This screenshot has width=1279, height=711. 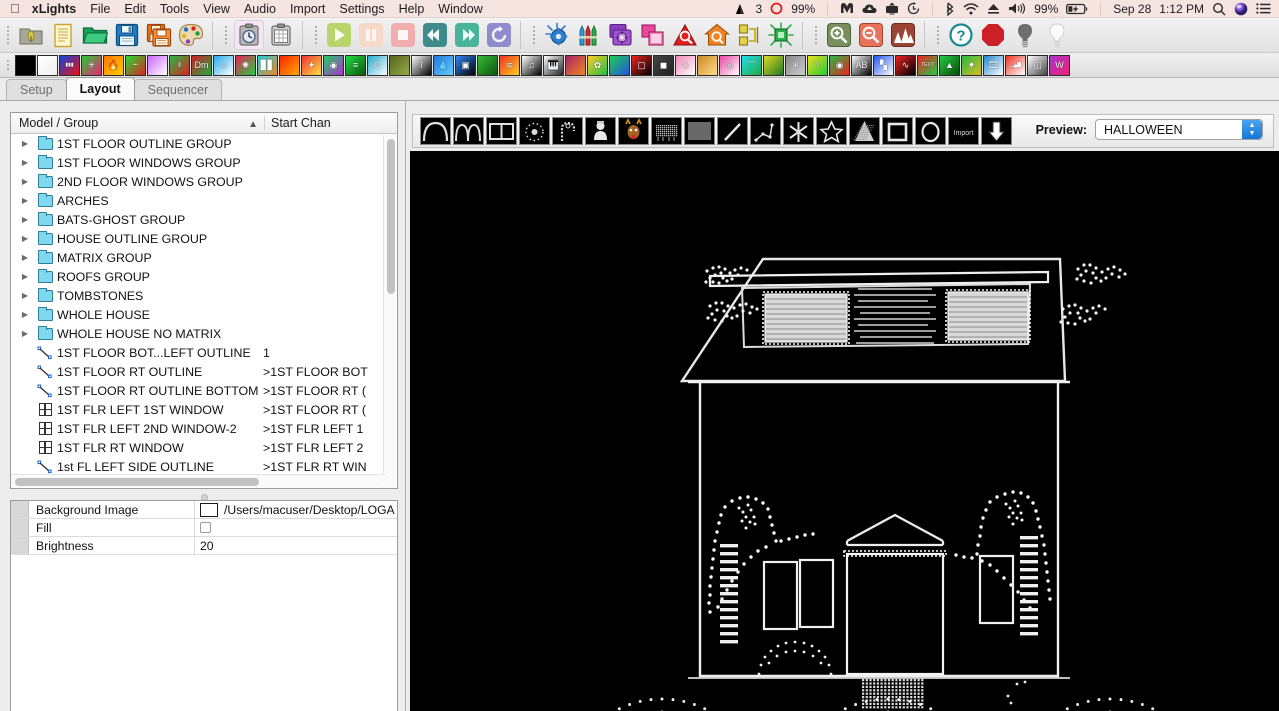 What do you see at coordinates (589, 35) in the screenshot?
I see `crayons-icon` at bounding box center [589, 35].